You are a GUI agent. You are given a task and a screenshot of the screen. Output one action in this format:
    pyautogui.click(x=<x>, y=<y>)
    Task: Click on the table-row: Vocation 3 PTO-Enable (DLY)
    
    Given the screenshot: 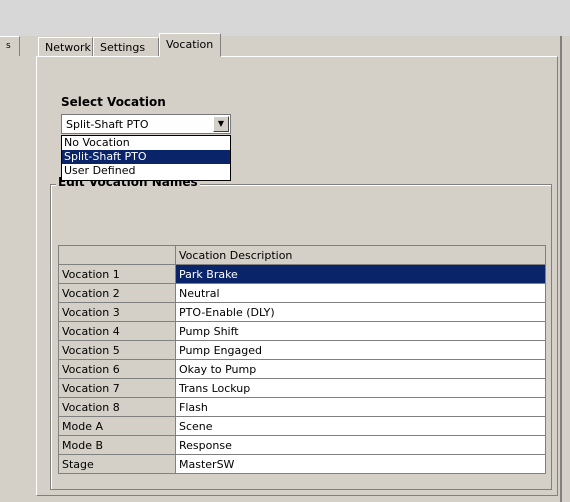 What is the action you would take?
    pyautogui.click(x=302, y=312)
    